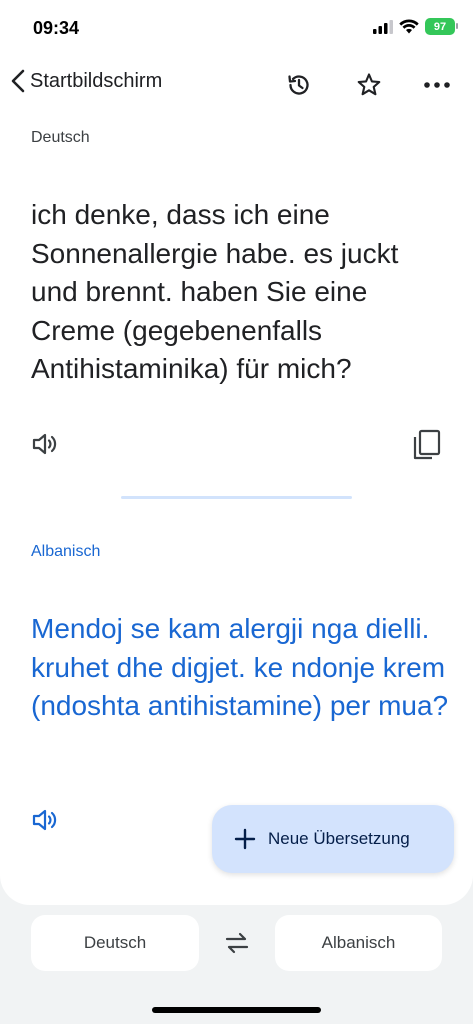  I want to click on status-indicators: 97, so click(415, 26).